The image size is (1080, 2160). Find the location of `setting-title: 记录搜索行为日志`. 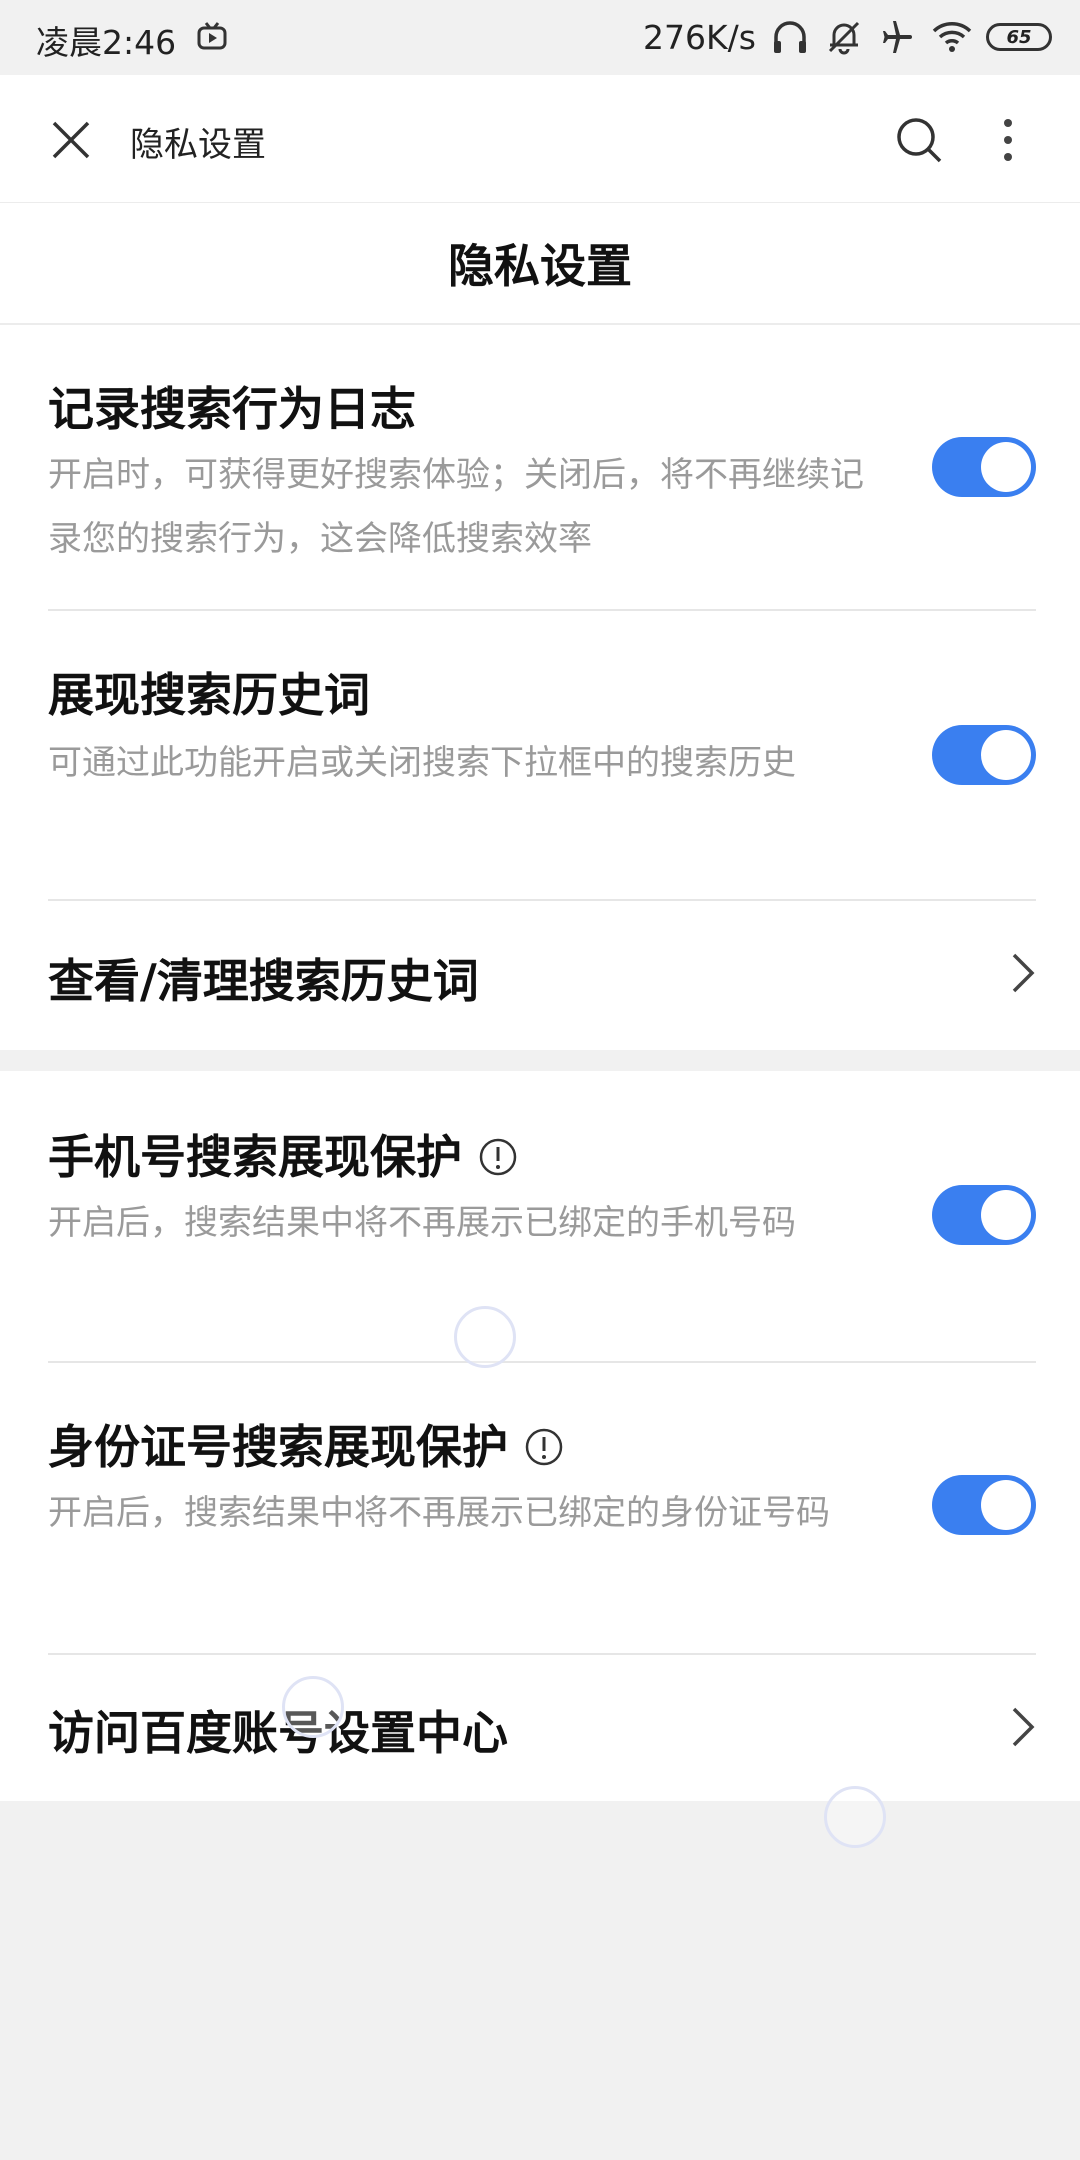

setting-title: 记录搜索行为日志 is located at coordinates (232, 409).